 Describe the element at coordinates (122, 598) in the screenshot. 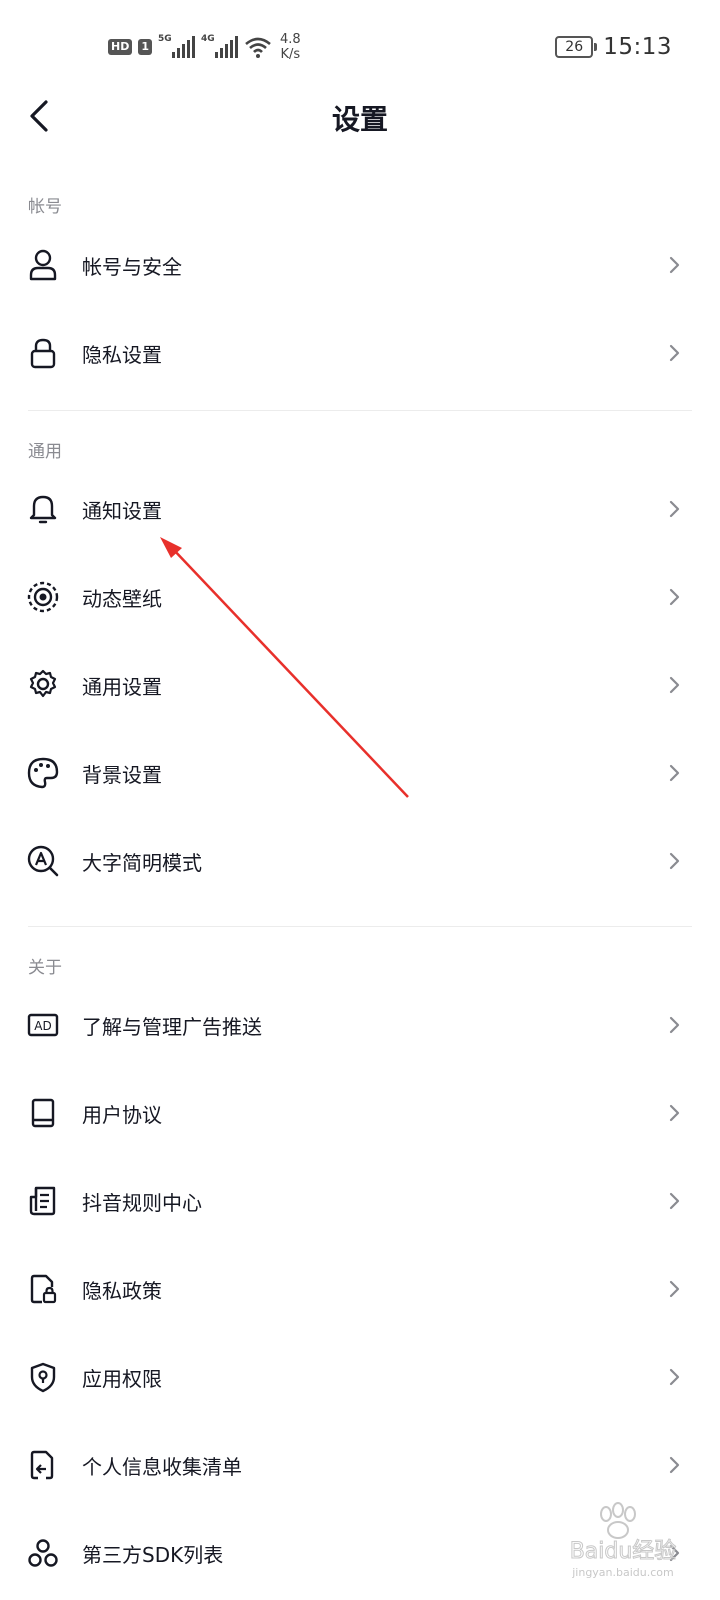

I see `settings-item-label: 动态壁纸` at that location.